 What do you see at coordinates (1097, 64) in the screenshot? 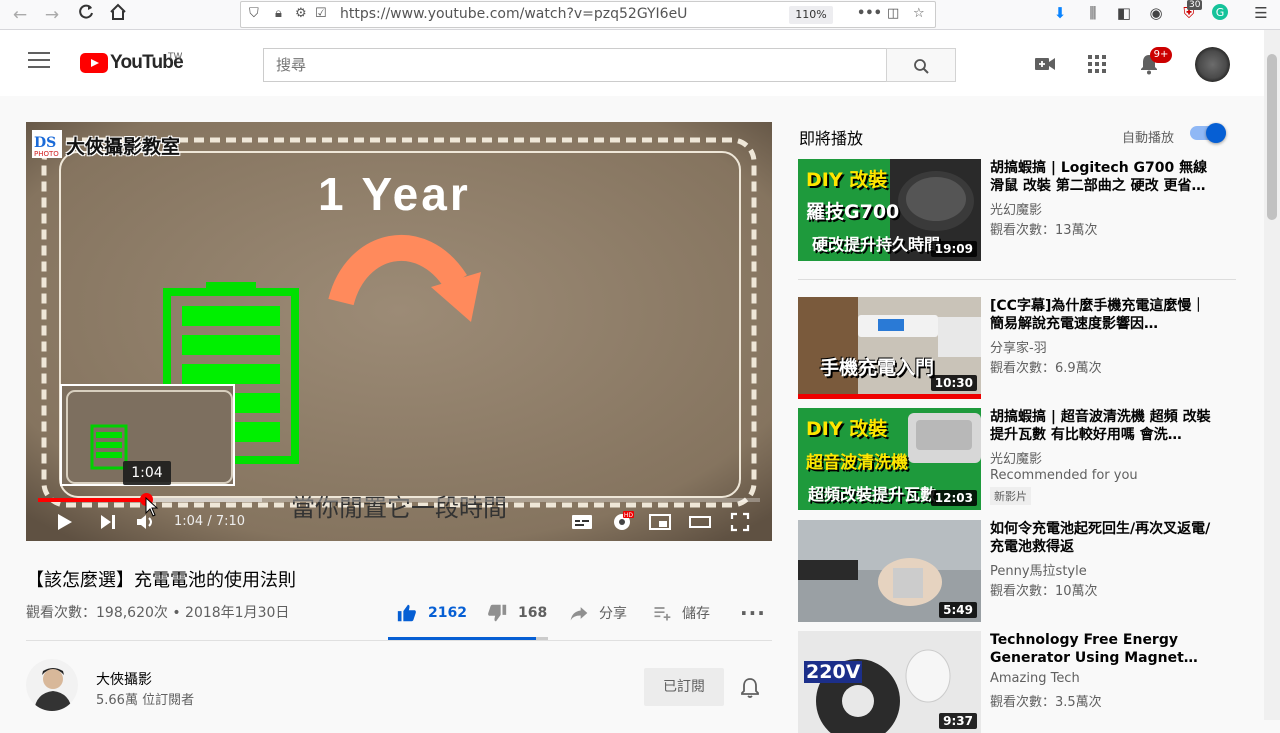
I see `apps-grid-icon` at bounding box center [1097, 64].